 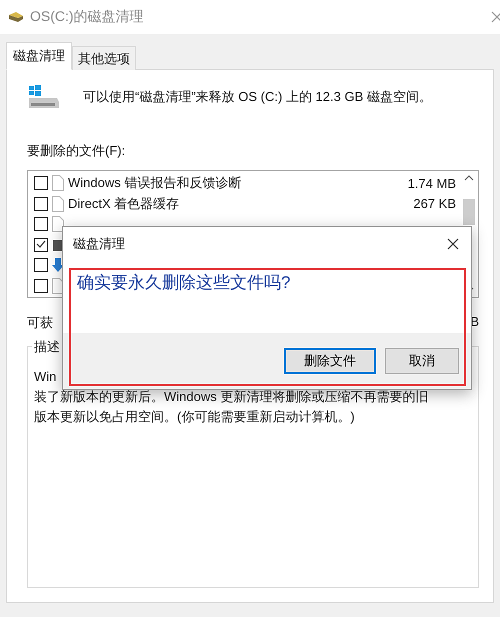 What do you see at coordinates (58, 265) in the screenshot?
I see `download-arrow-icon` at bounding box center [58, 265].